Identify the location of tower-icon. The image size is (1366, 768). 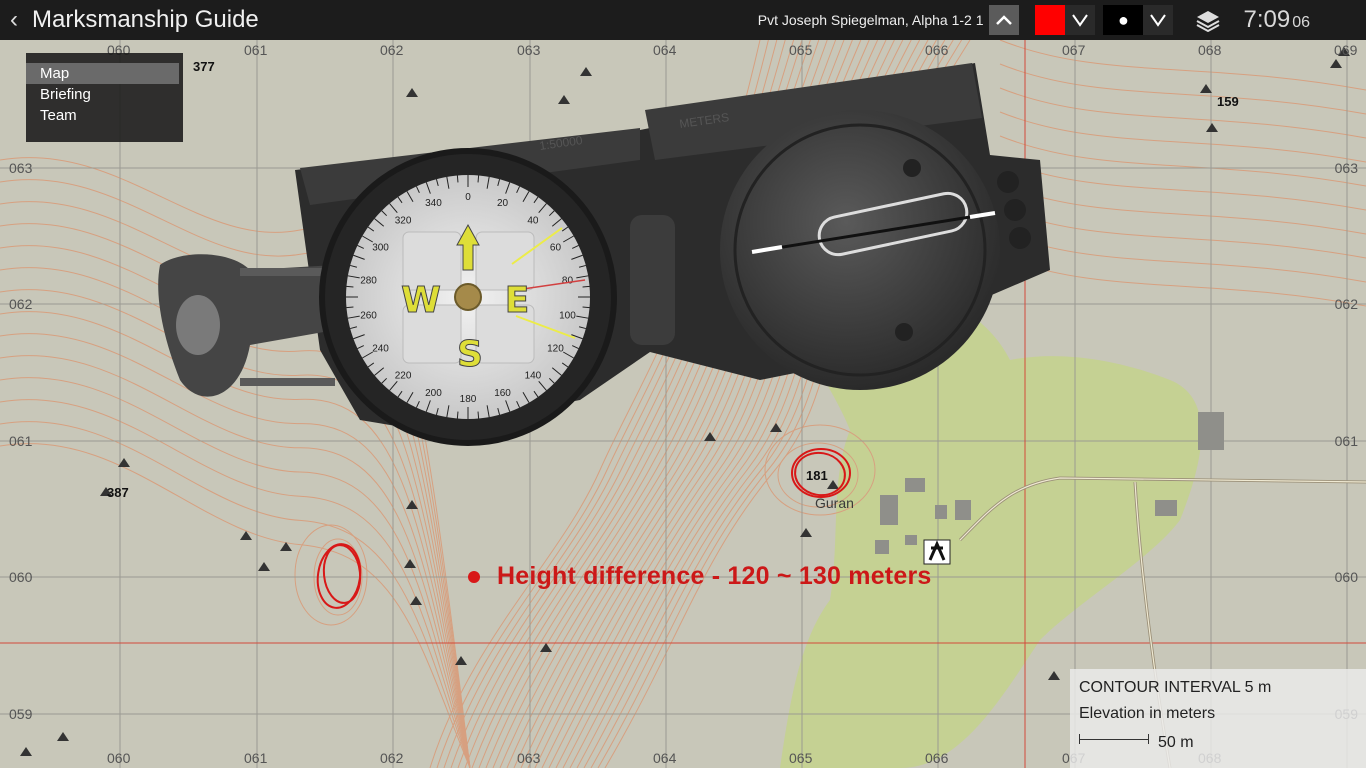
(937, 552).